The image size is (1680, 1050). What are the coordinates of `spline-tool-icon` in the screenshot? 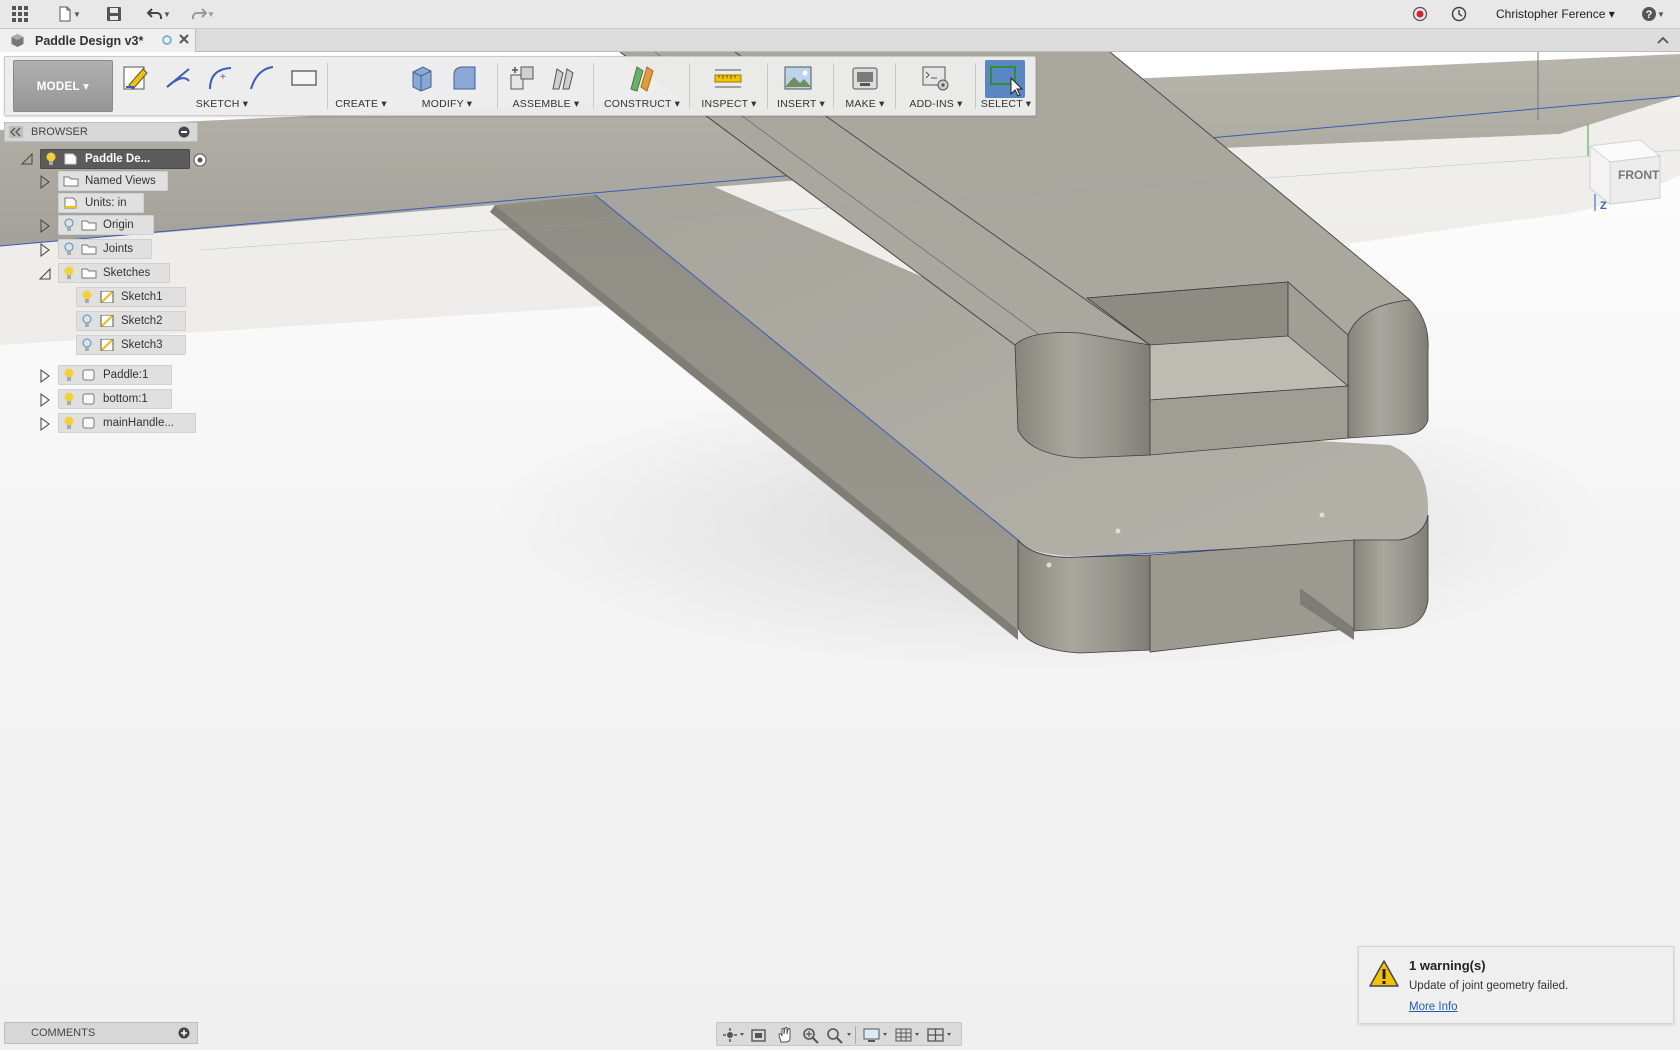 It's located at (262, 78).